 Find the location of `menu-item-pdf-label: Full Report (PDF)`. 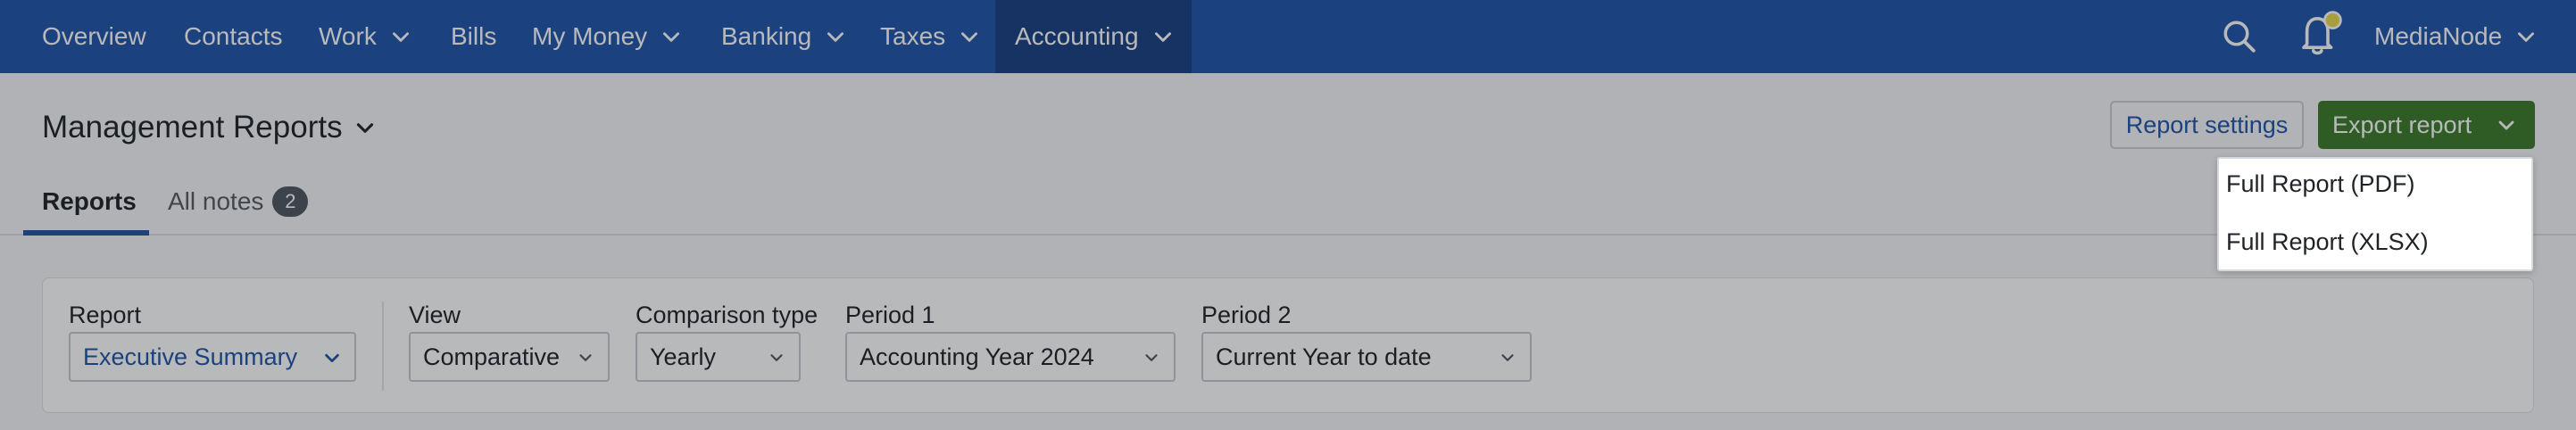

menu-item-pdf-label: Full Report (PDF) is located at coordinates (2320, 184).